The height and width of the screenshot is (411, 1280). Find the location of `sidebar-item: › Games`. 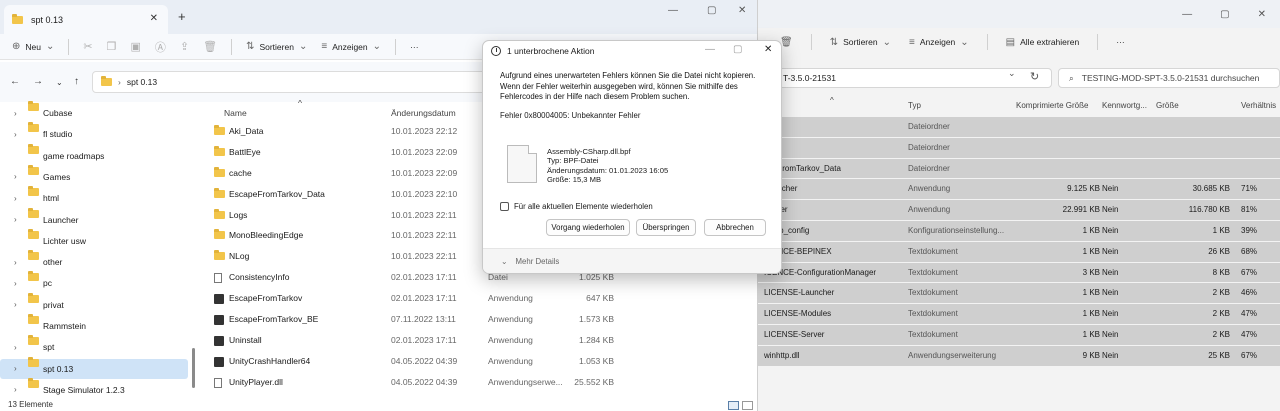

sidebar-item: › Games is located at coordinates (94, 175).